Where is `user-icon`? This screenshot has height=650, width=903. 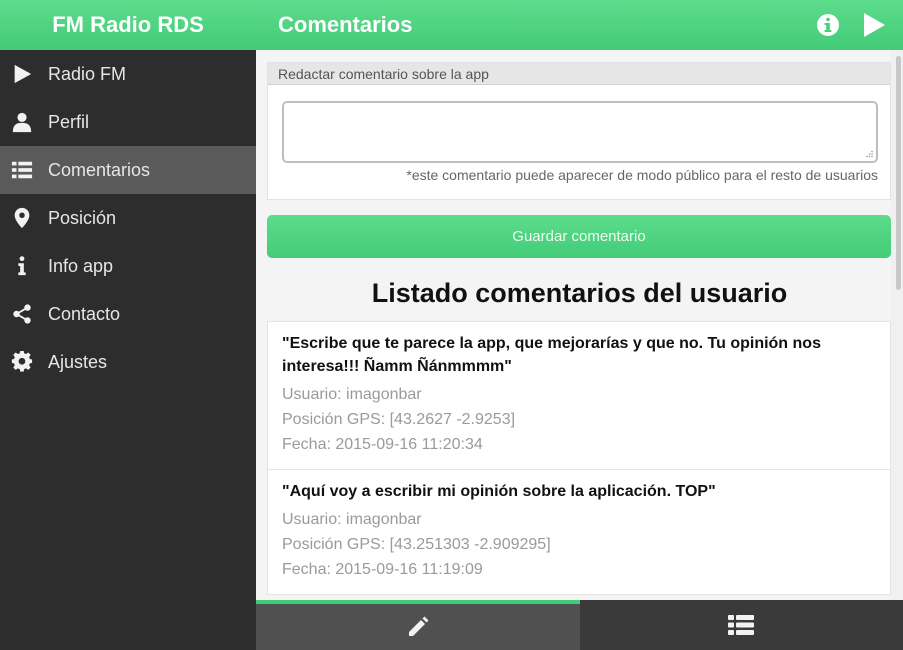
user-icon is located at coordinates (22, 122).